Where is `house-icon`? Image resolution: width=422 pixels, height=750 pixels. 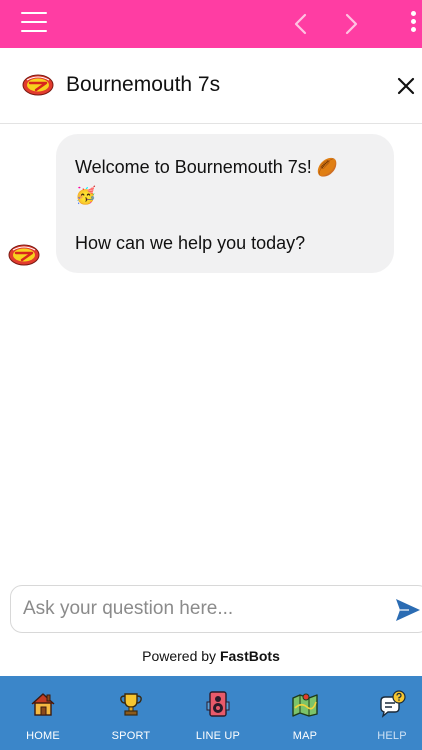
house-icon is located at coordinates (43, 704).